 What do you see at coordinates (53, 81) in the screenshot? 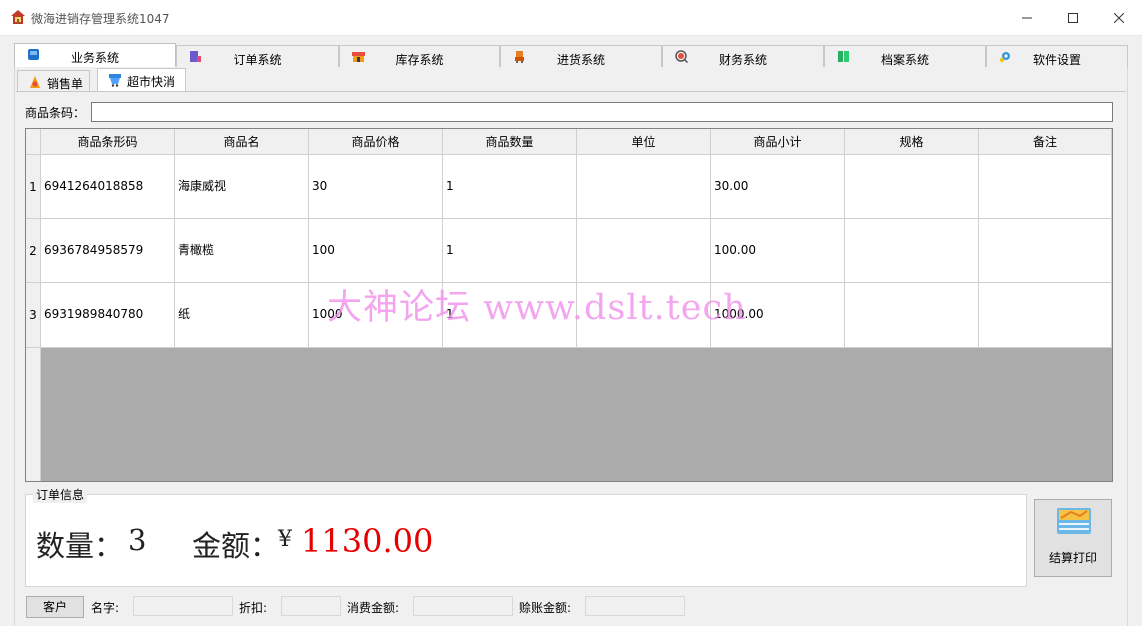
I see `tab-sales-order: 销售单` at bounding box center [53, 81].